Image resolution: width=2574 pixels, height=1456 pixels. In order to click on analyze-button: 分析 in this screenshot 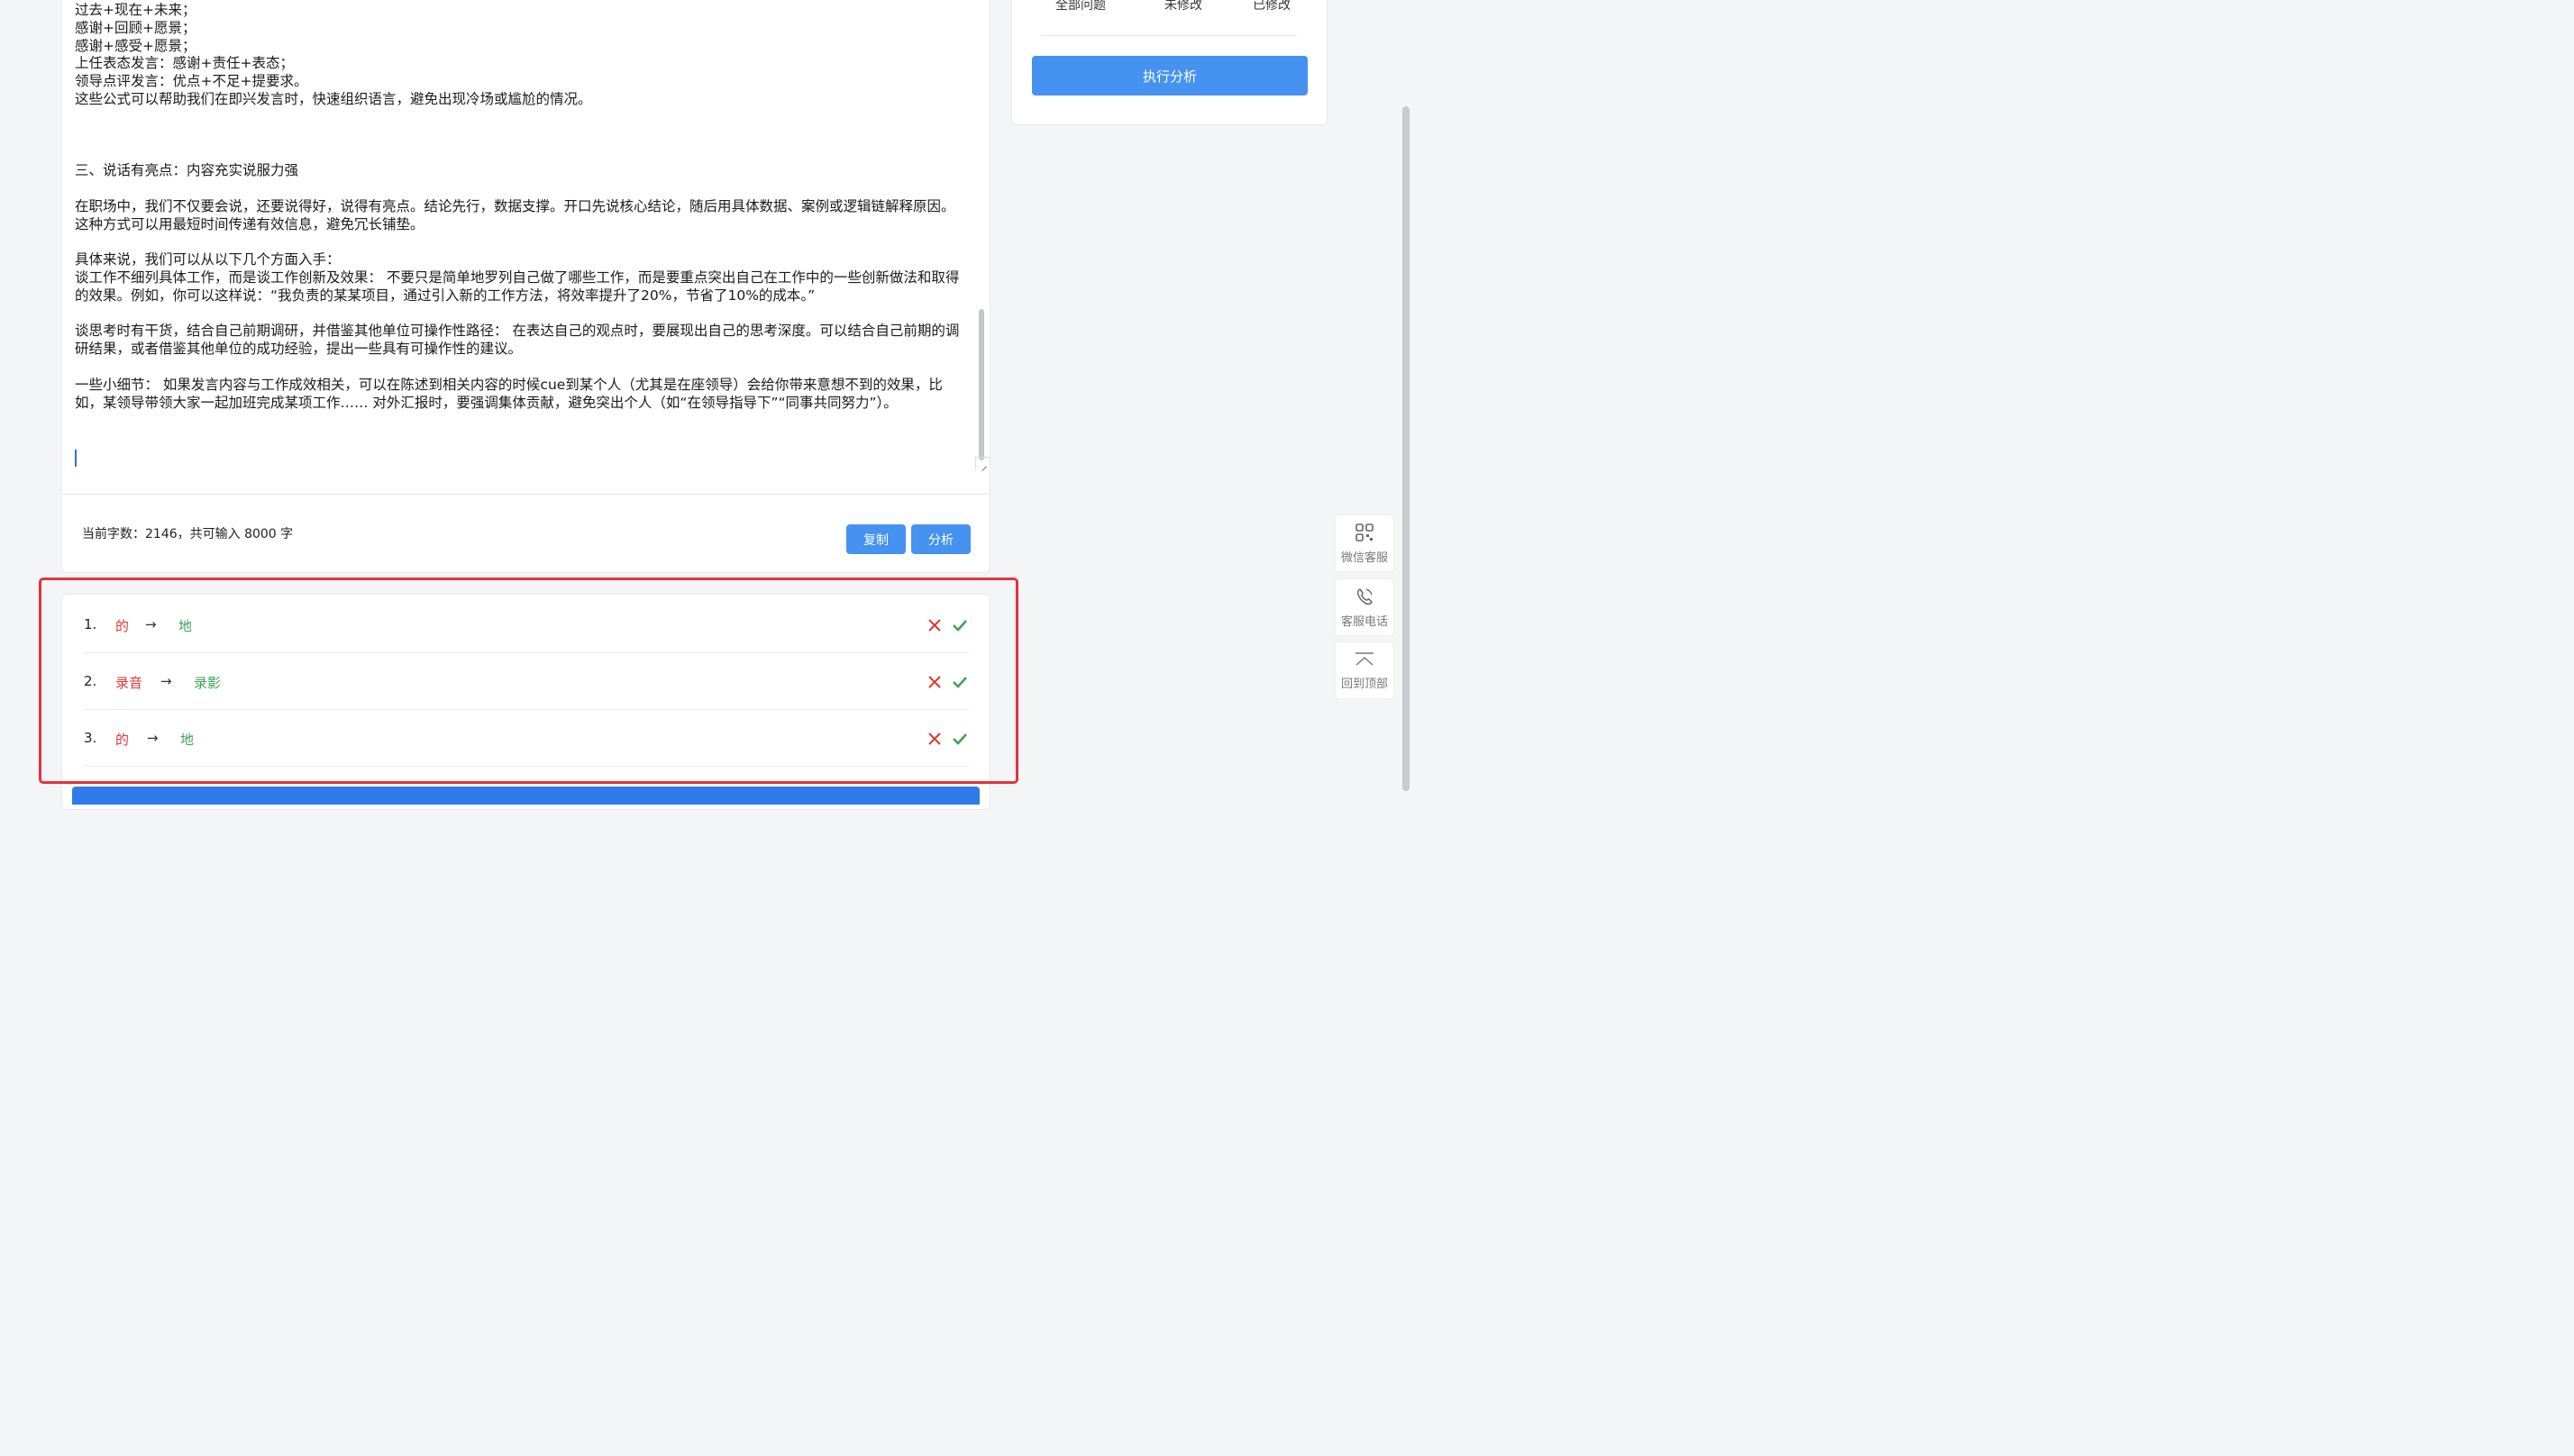, I will do `click(941, 539)`.